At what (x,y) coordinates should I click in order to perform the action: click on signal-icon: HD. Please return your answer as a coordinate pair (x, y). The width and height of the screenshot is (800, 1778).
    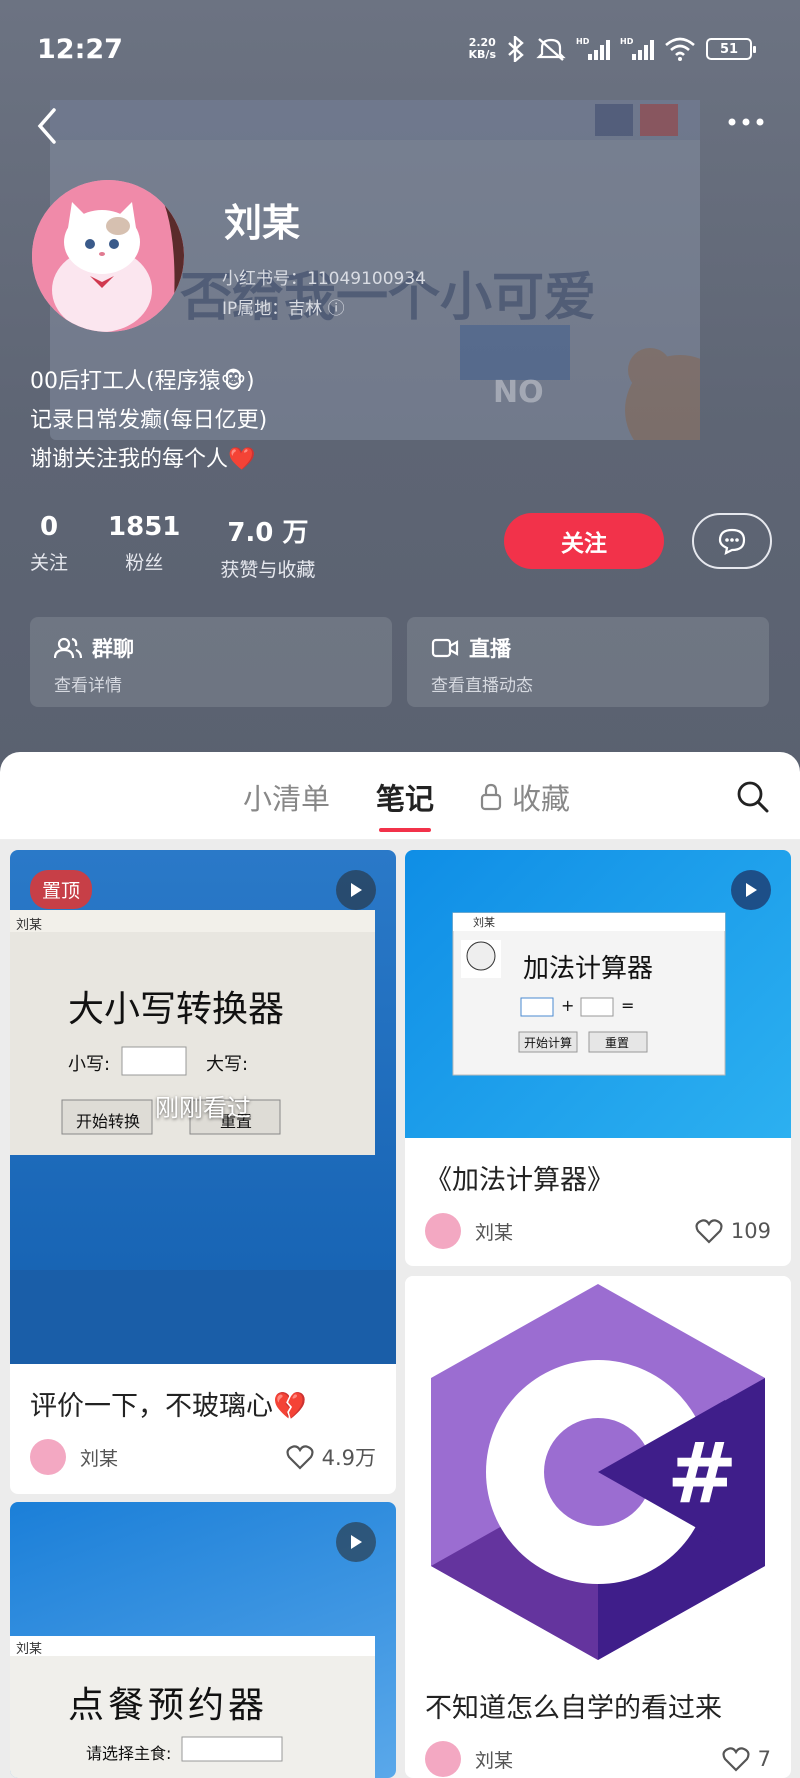
    Looking at the image, I should click on (593, 48).